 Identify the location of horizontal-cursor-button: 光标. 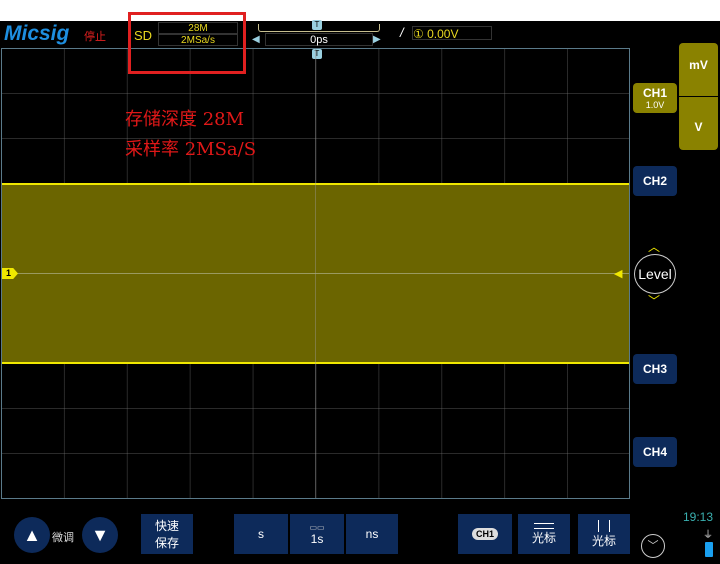
(544, 534).